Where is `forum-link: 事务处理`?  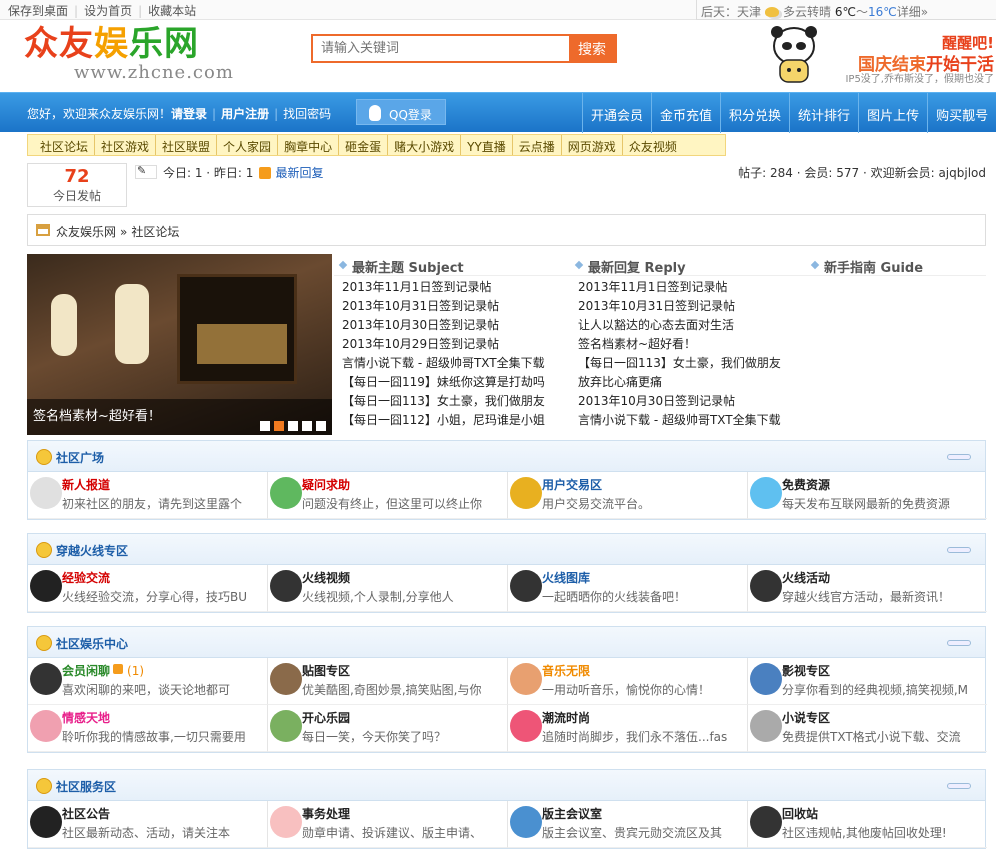
forum-link: 事务处理 is located at coordinates (326, 814).